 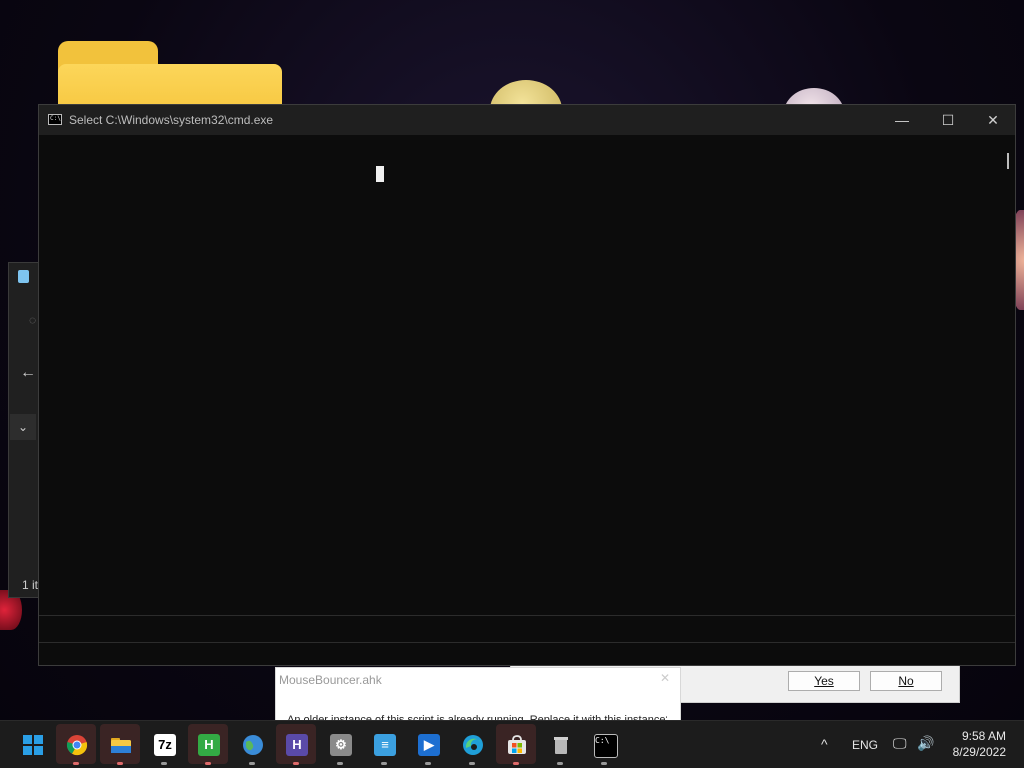 I want to click on vertical-scrollbar, so click(x=1008, y=375).